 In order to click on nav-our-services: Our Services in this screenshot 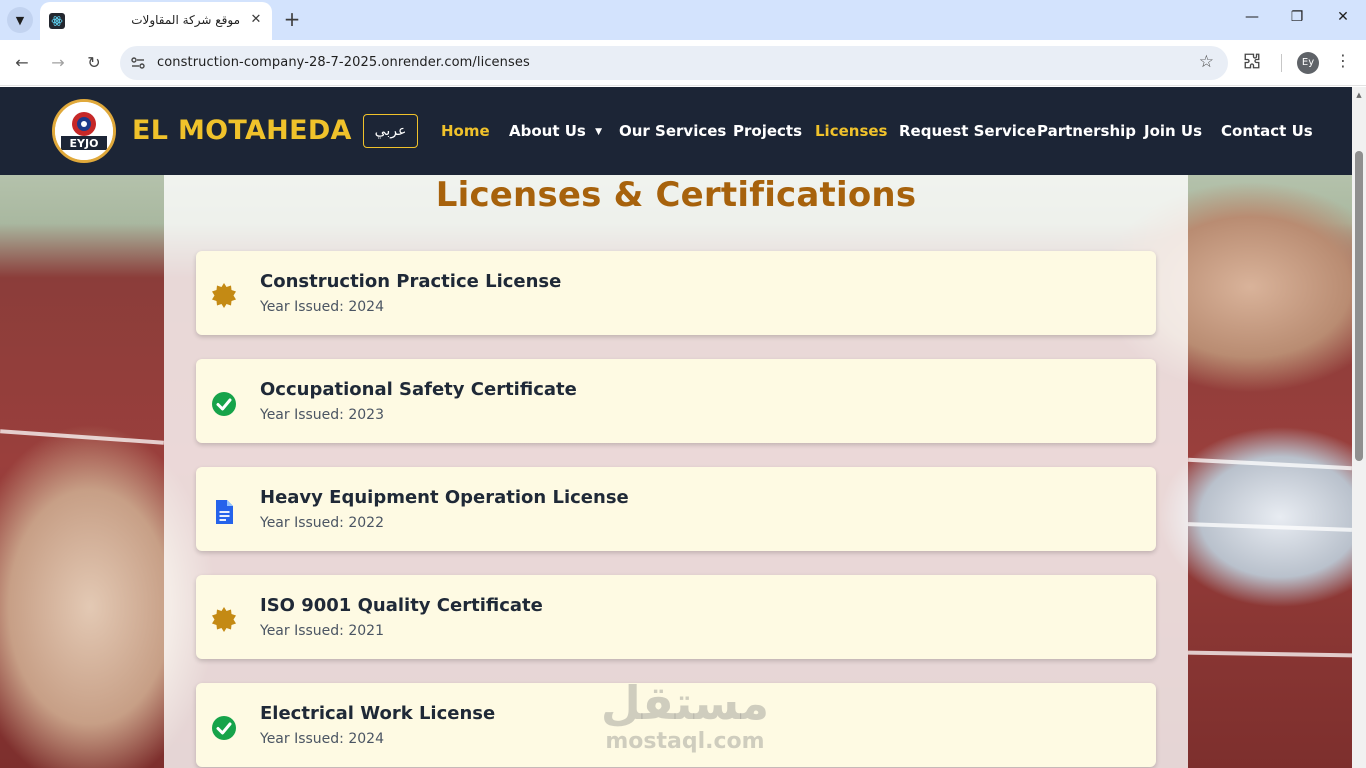, I will do `click(672, 131)`.